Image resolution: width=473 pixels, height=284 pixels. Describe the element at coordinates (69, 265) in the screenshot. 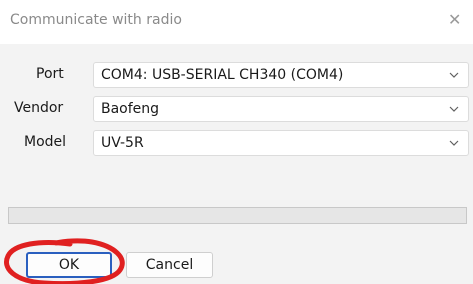

I see `ok-button: OK` at that location.